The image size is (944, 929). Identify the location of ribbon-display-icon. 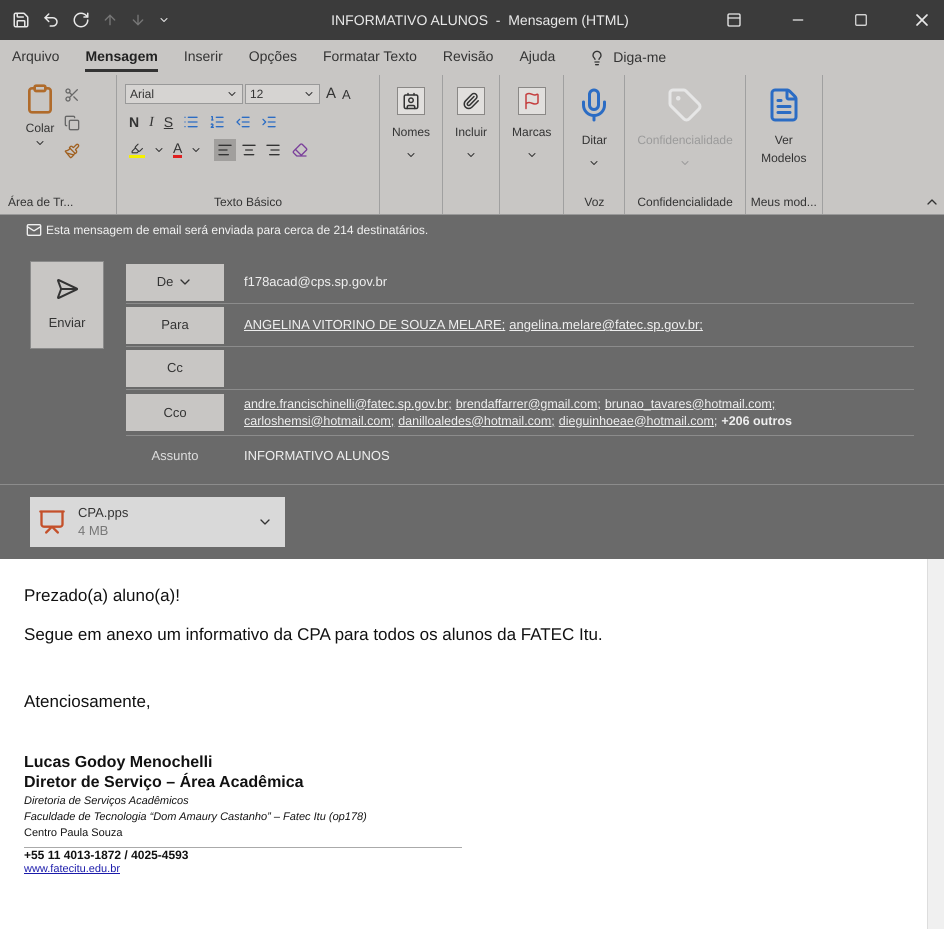
(734, 20).